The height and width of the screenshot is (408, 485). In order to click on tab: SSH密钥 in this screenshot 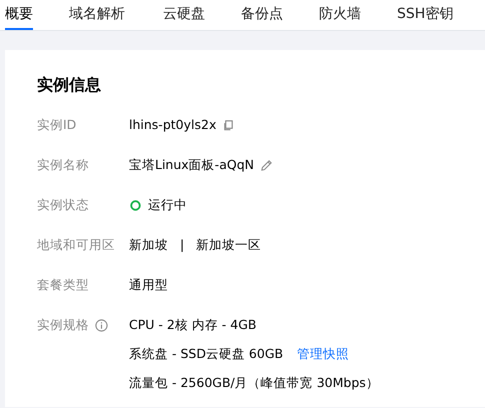, I will do `click(425, 15)`.